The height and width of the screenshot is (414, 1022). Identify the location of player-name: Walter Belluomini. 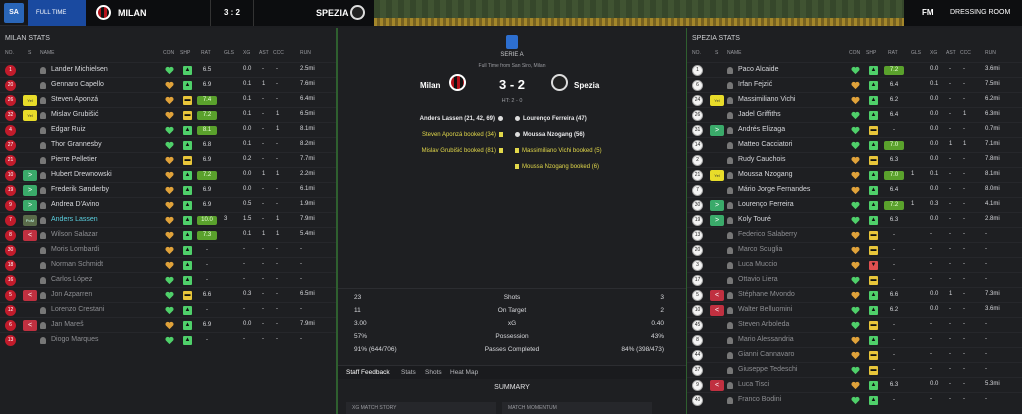
(765, 309).